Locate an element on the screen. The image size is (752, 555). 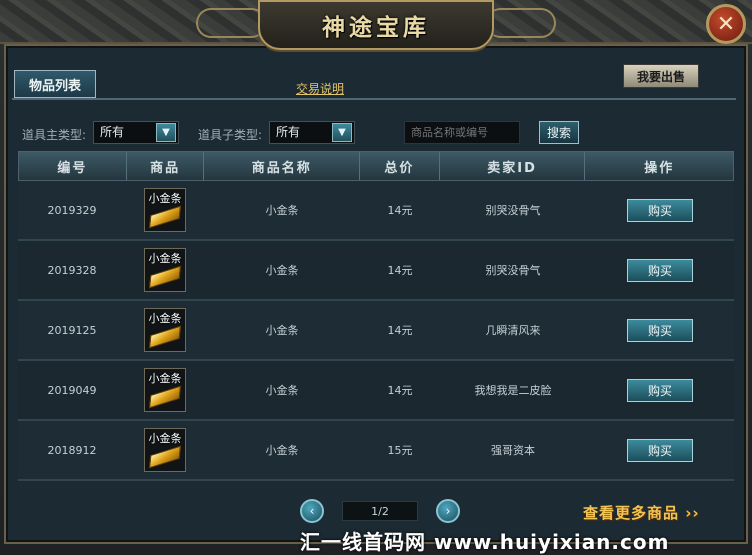
header-item-name: 商品名称 is located at coordinates (282, 166).